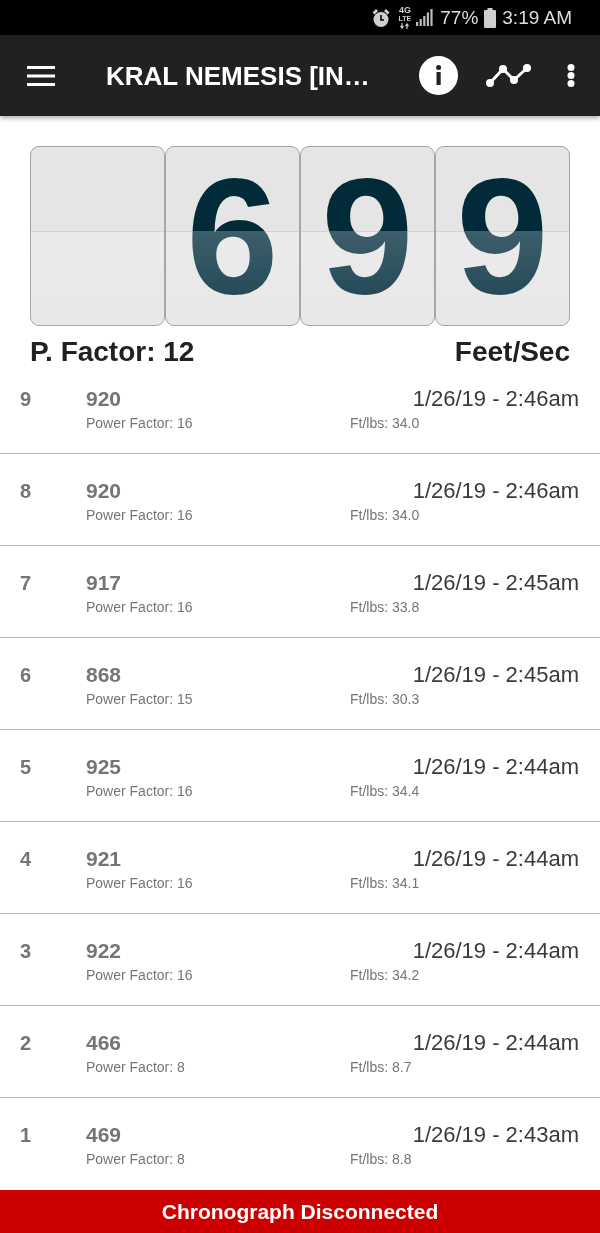 Image resolution: width=600 pixels, height=1233 pixels. What do you see at coordinates (104, 1135) in the screenshot?
I see `shot-speed: 469` at bounding box center [104, 1135].